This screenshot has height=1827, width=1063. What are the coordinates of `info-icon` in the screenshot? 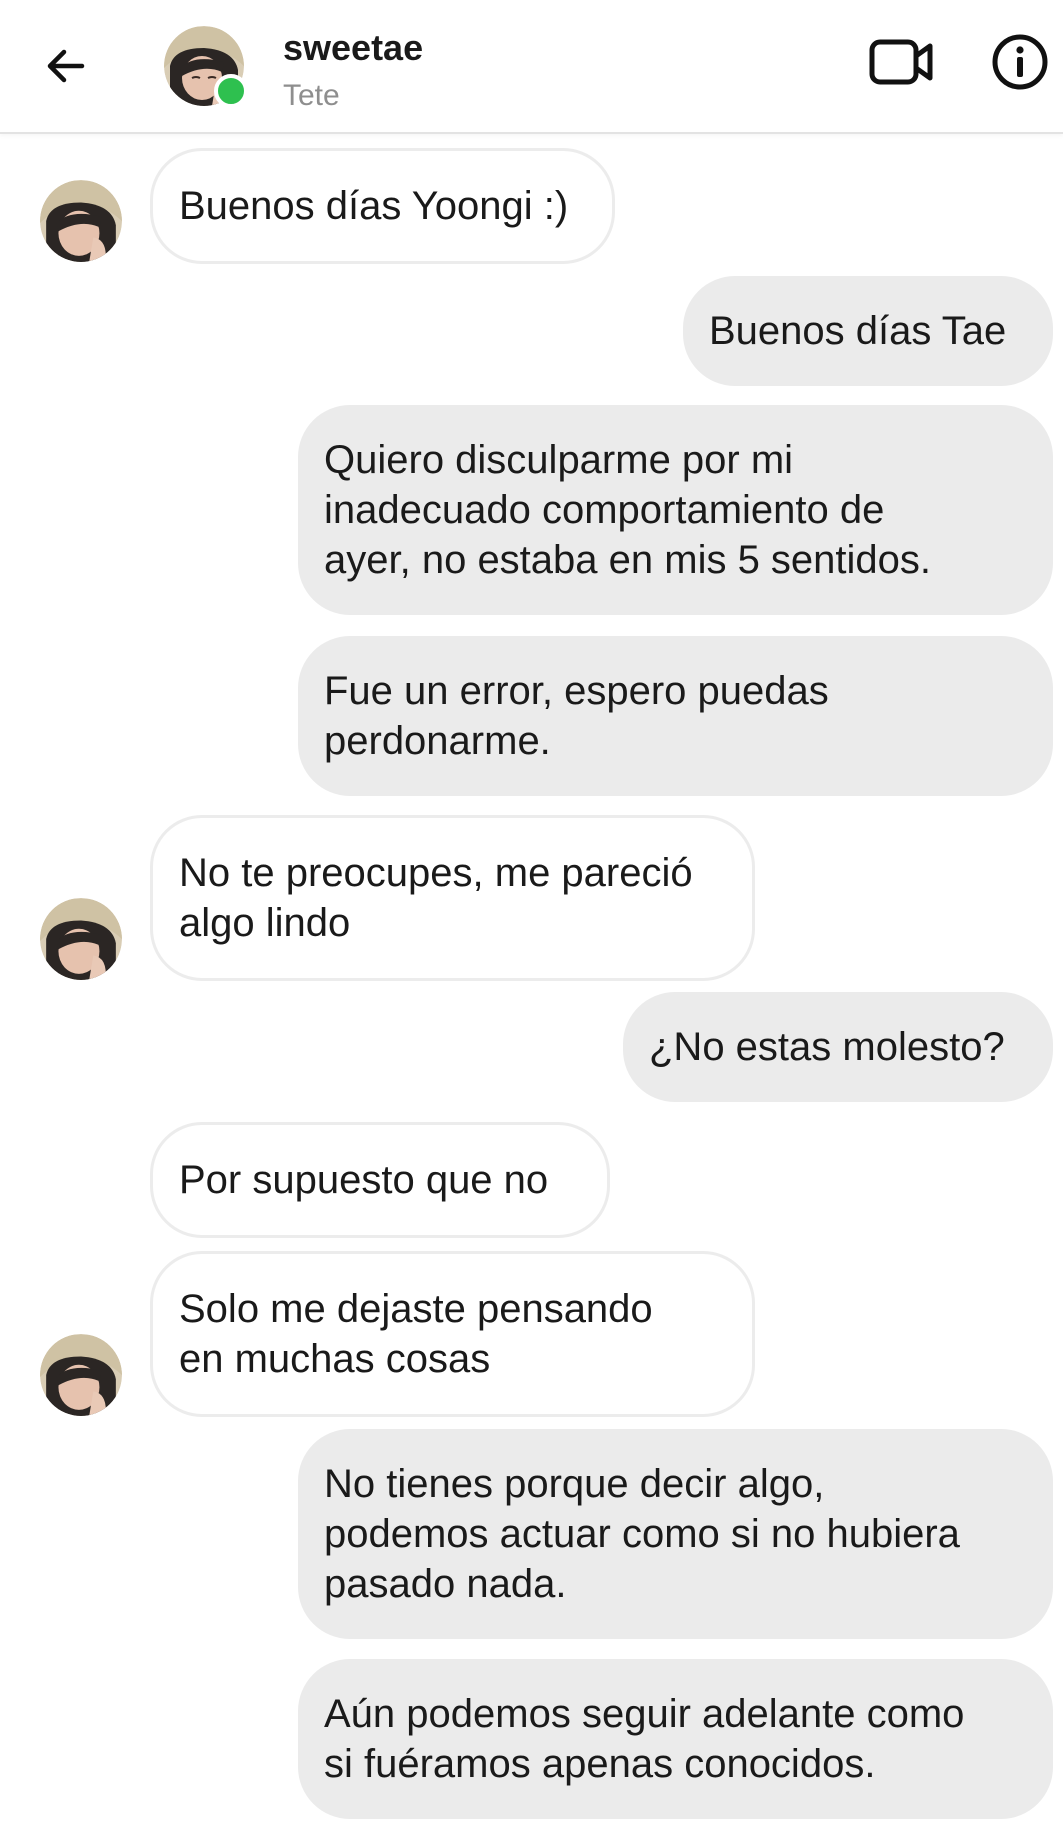 It's located at (1020, 62).